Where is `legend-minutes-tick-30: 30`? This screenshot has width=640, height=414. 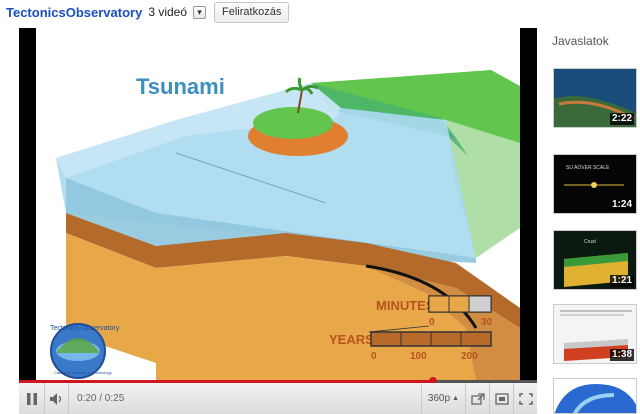 legend-minutes-tick-30: 30 is located at coordinates (487, 322).